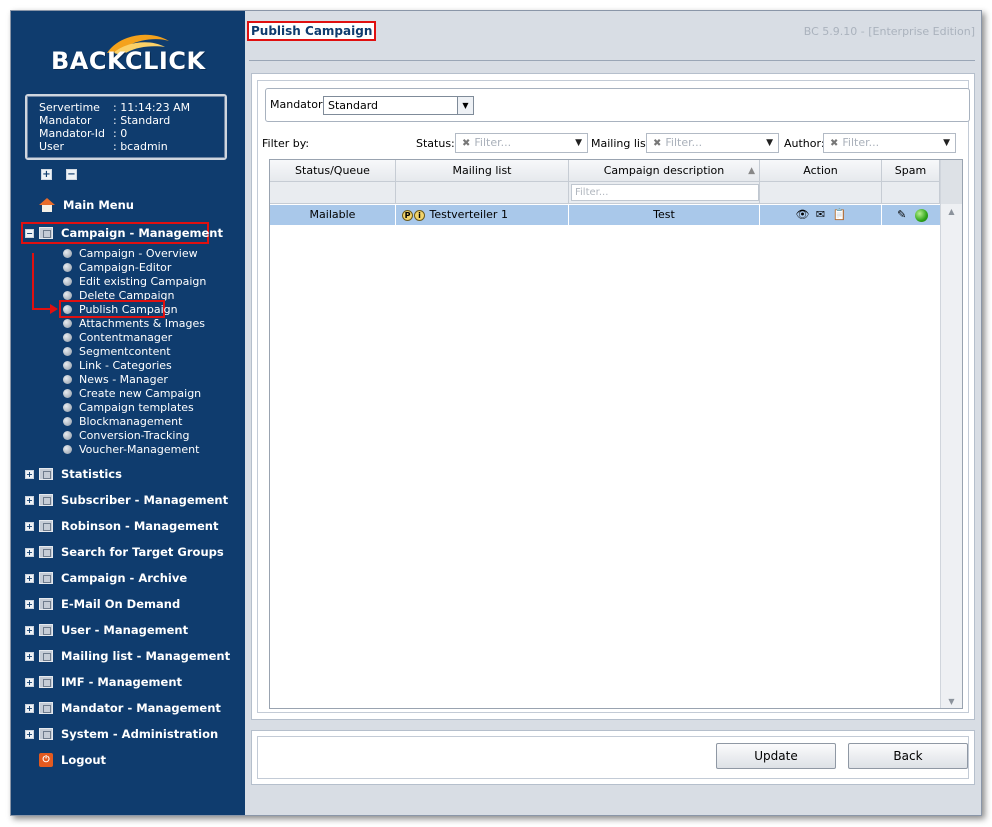 The height and width of the screenshot is (827, 992). Describe the element at coordinates (804, 143) in the screenshot. I see `author-filter-label: Author:` at that location.